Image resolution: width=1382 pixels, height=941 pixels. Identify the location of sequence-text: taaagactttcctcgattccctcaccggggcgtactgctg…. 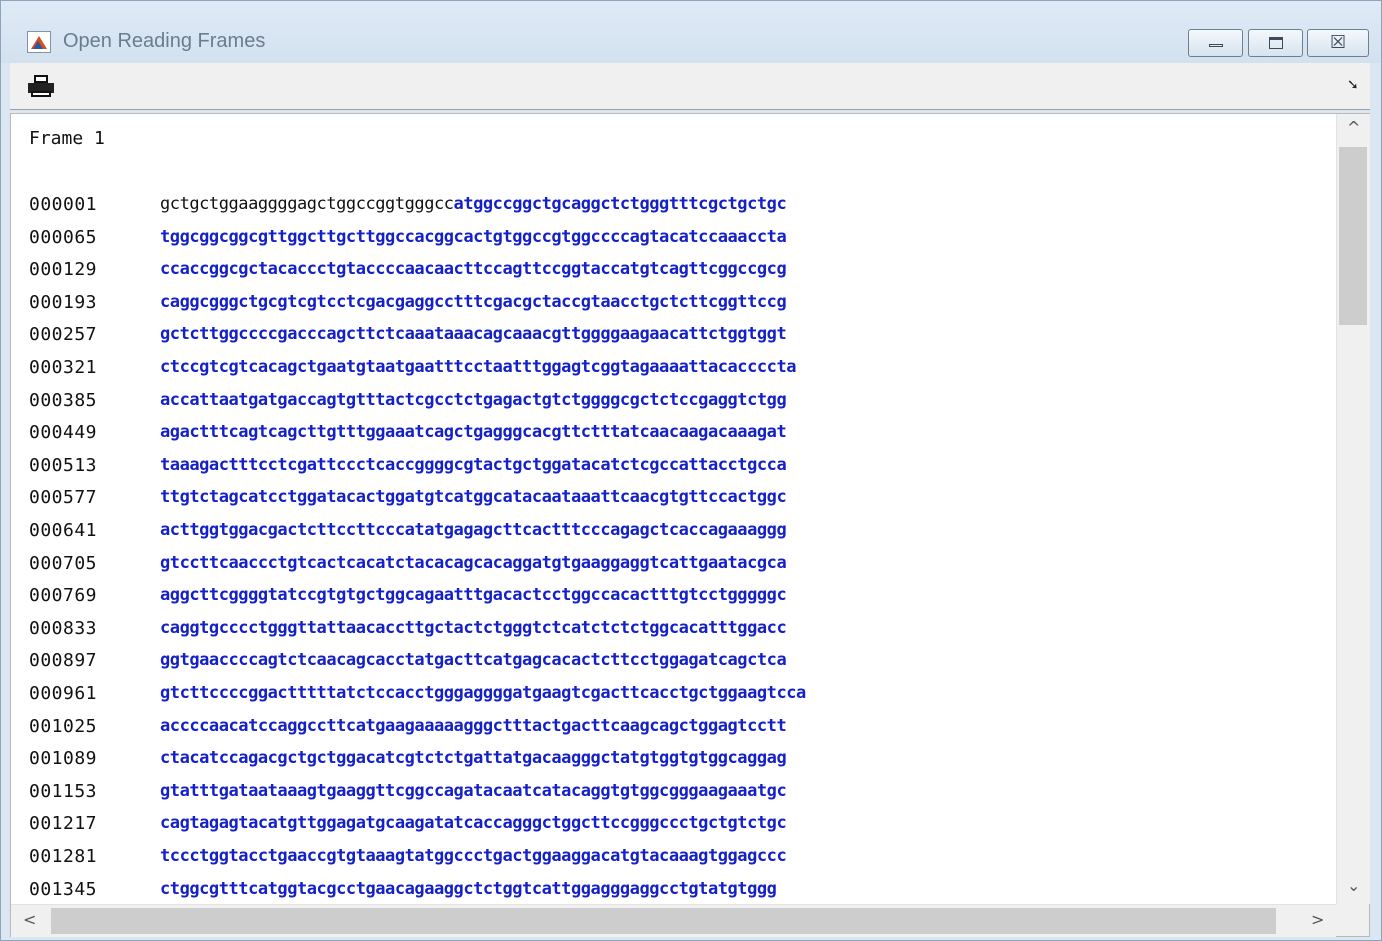
(473, 464).